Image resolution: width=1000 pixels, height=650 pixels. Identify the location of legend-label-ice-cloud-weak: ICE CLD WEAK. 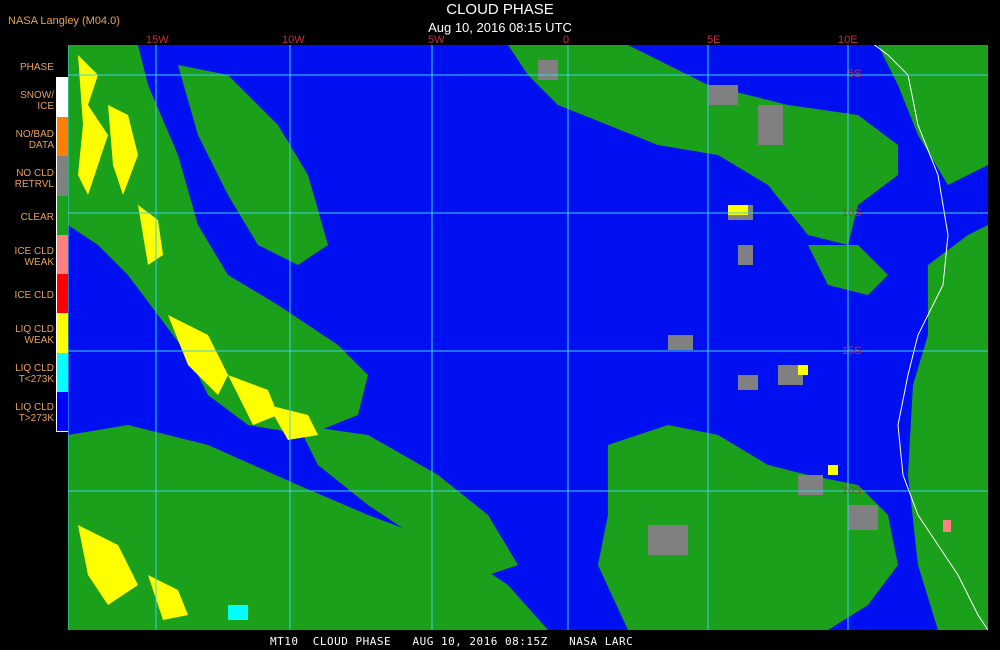
(34, 257).